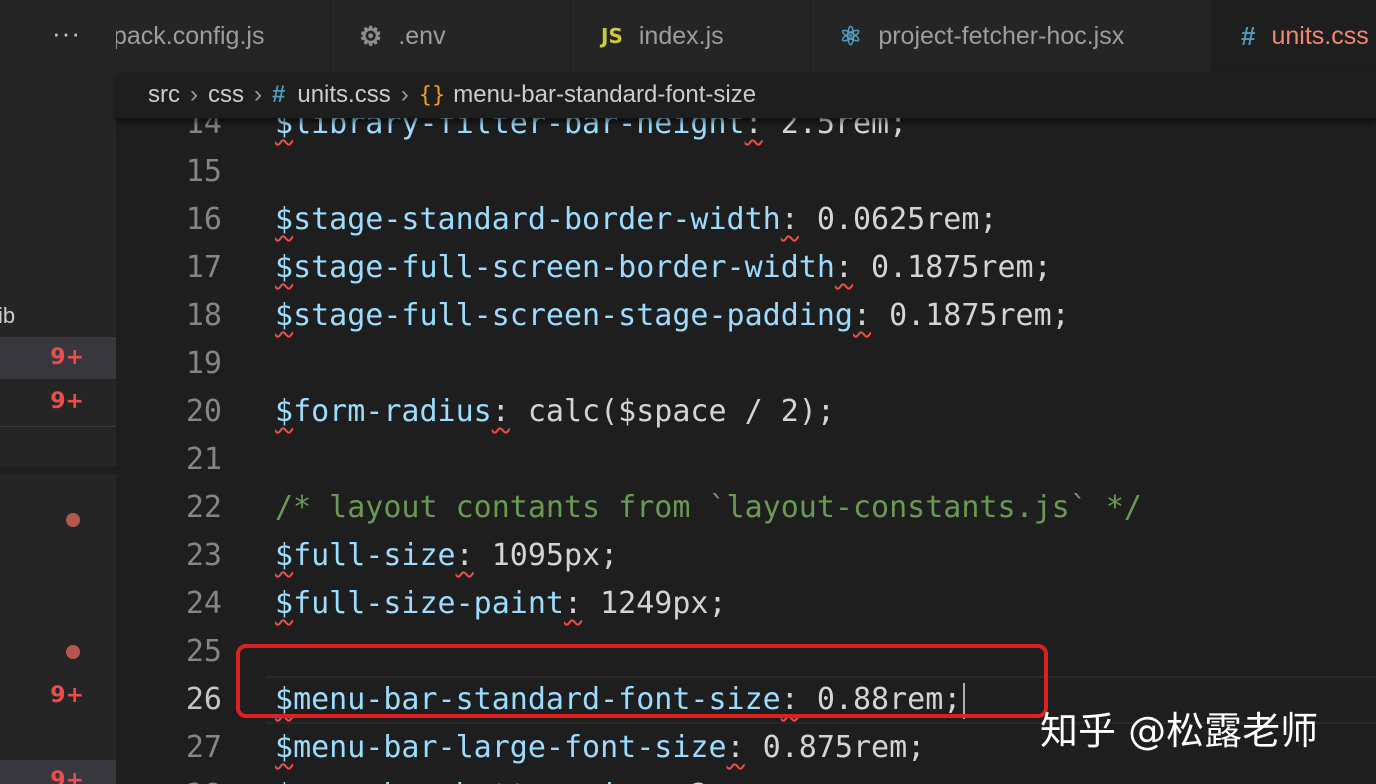  What do you see at coordinates (169, 778) in the screenshot?
I see `line-number: 28` at bounding box center [169, 778].